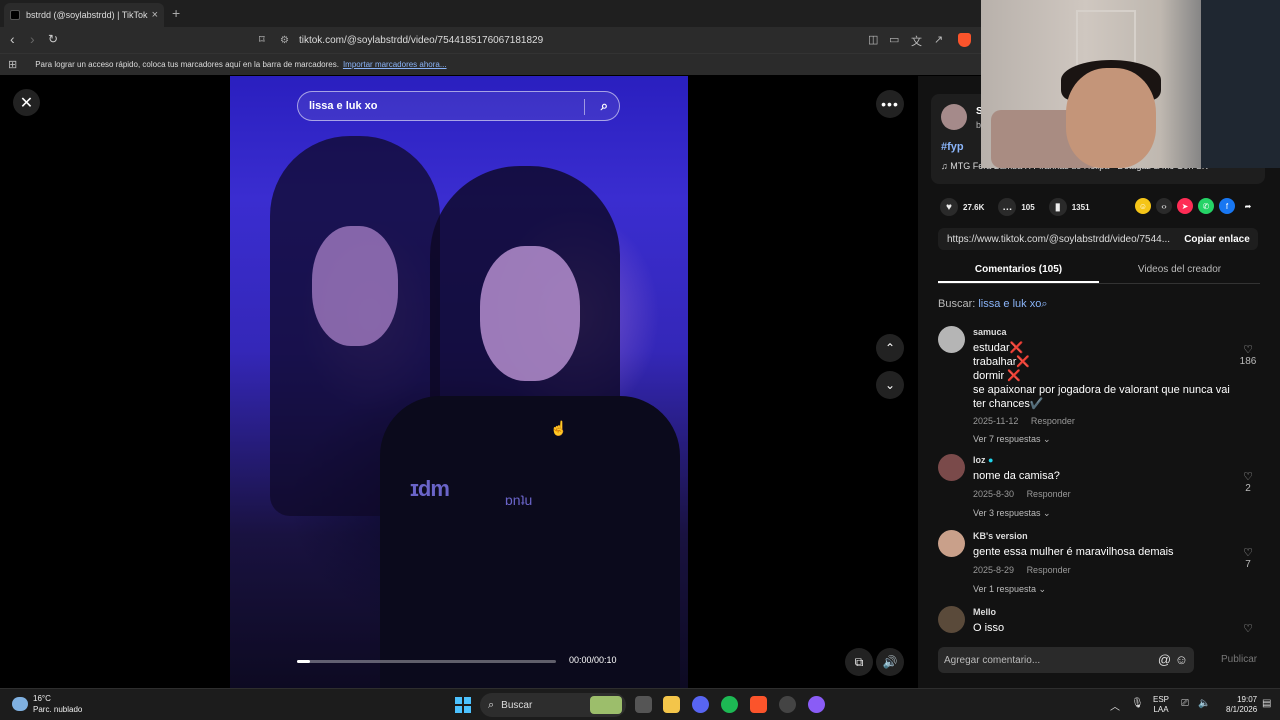 This screenshot has width=1280, height=720. What do you see at coordinates (758, 704) in the screenshot?
I see `brave-browser-icon` at bounding box center [758, 704].